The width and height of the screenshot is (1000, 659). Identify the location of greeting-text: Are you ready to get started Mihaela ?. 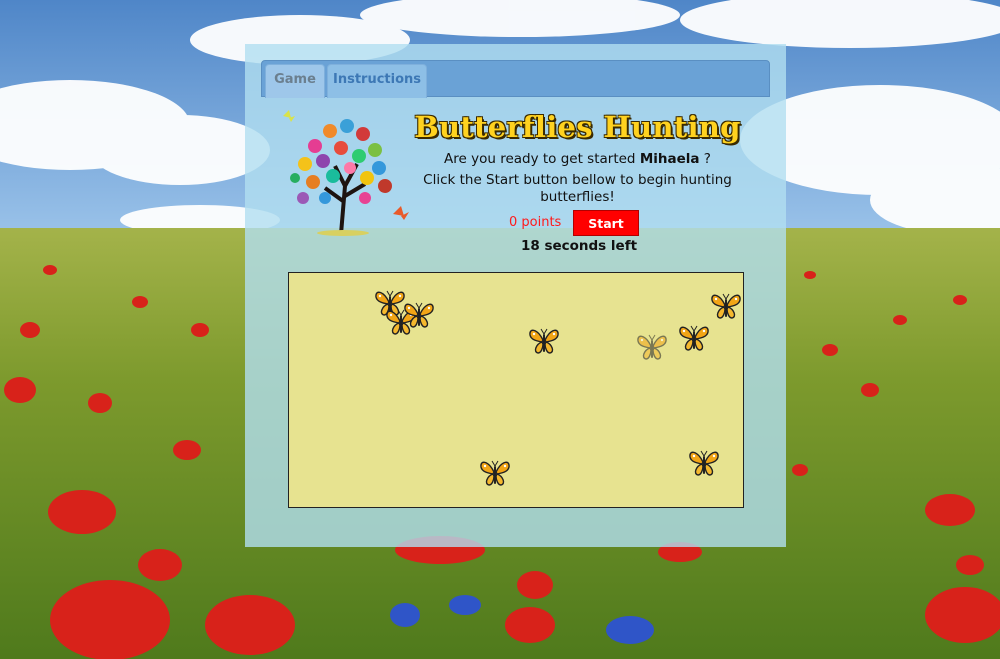
(577, 159).